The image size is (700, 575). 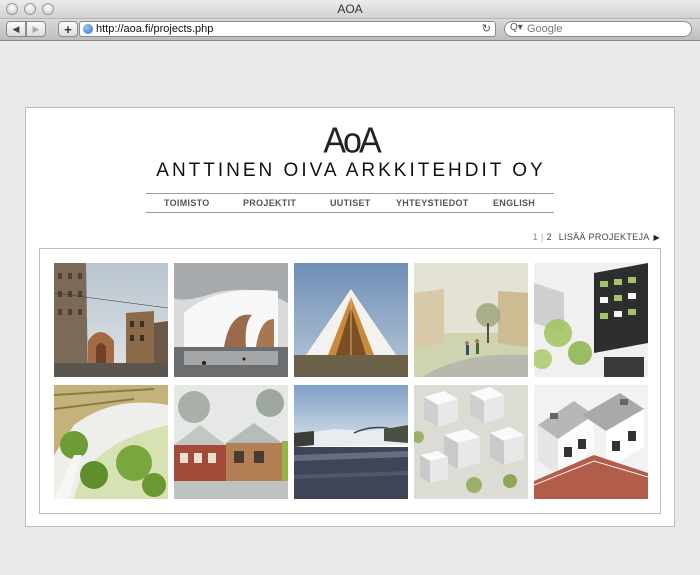 I want to click on forward-button: ▶, so click(x=36, y=29).